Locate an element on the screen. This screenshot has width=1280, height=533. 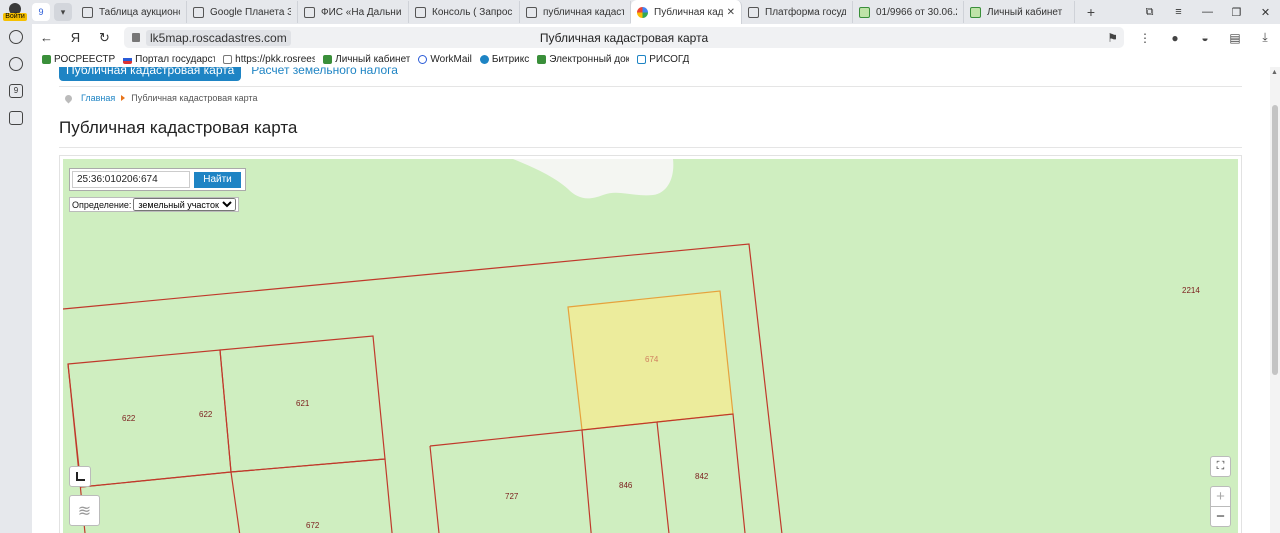
fullscreen-button: ⛶ is located at coordinates (1220, 466).